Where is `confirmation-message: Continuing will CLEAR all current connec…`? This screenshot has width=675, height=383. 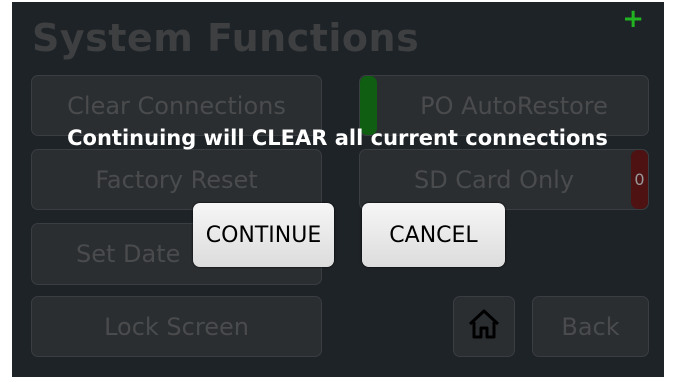
confirmation-message: Continuing will CLEAR all current connec… is located at coordinates (337, 138).